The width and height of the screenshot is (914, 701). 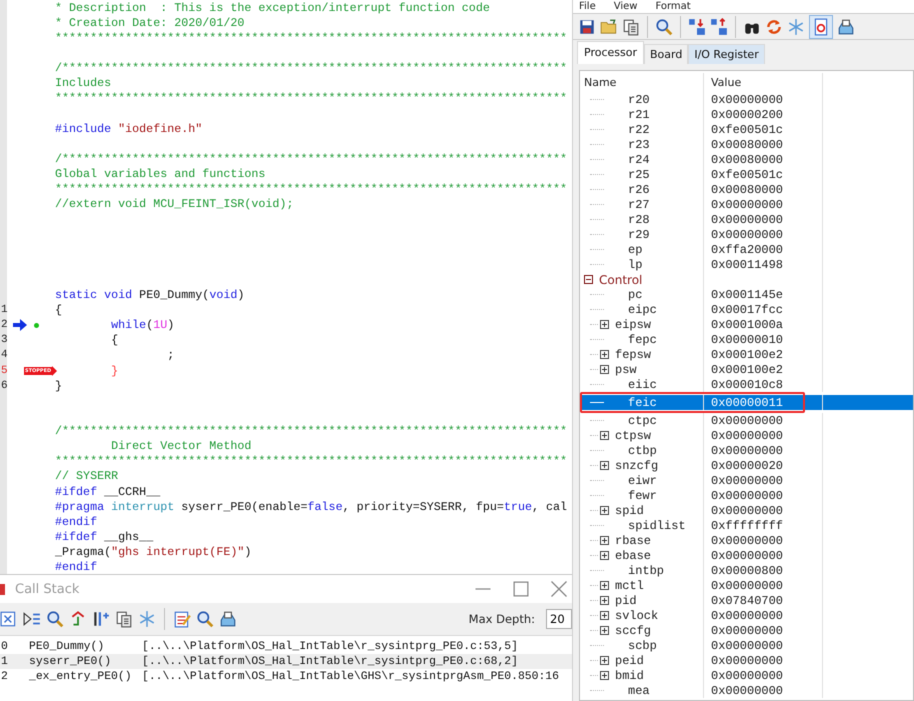 I want to click on register-name: spidlist, so click(x=657, y=525).